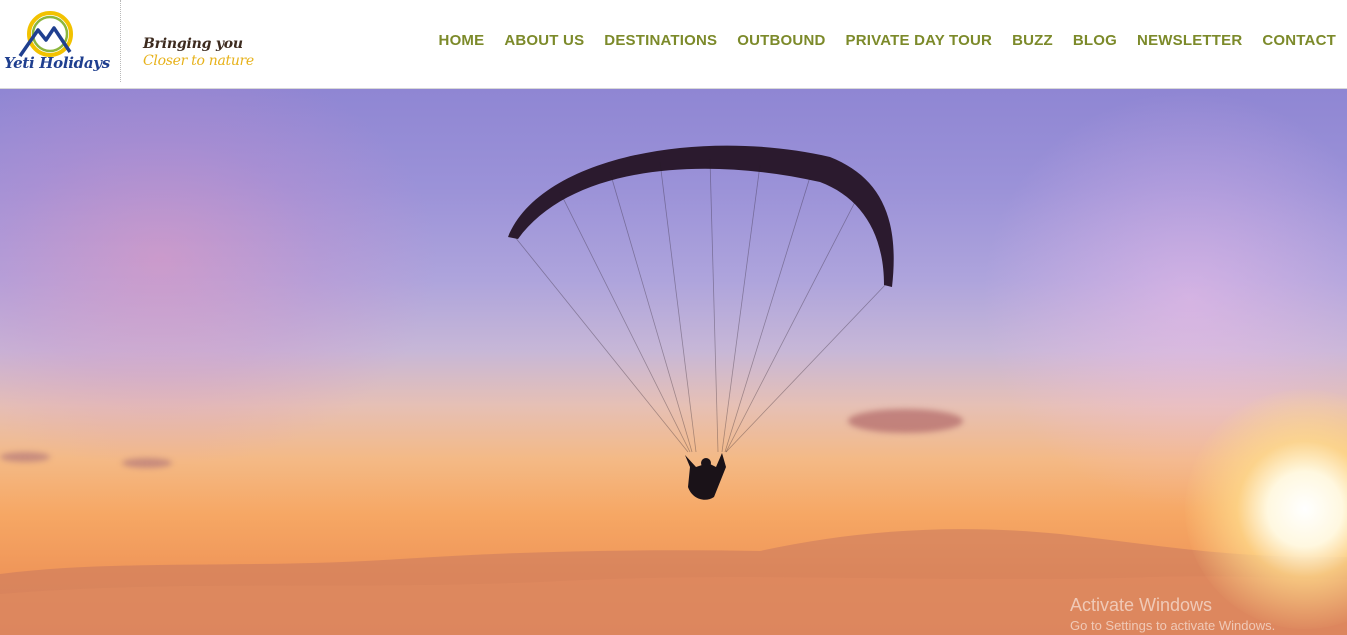 The height and width of the screenshot is (635, 1347). I want to click on nav-about-us: ABOUT US, so click(544, 40).